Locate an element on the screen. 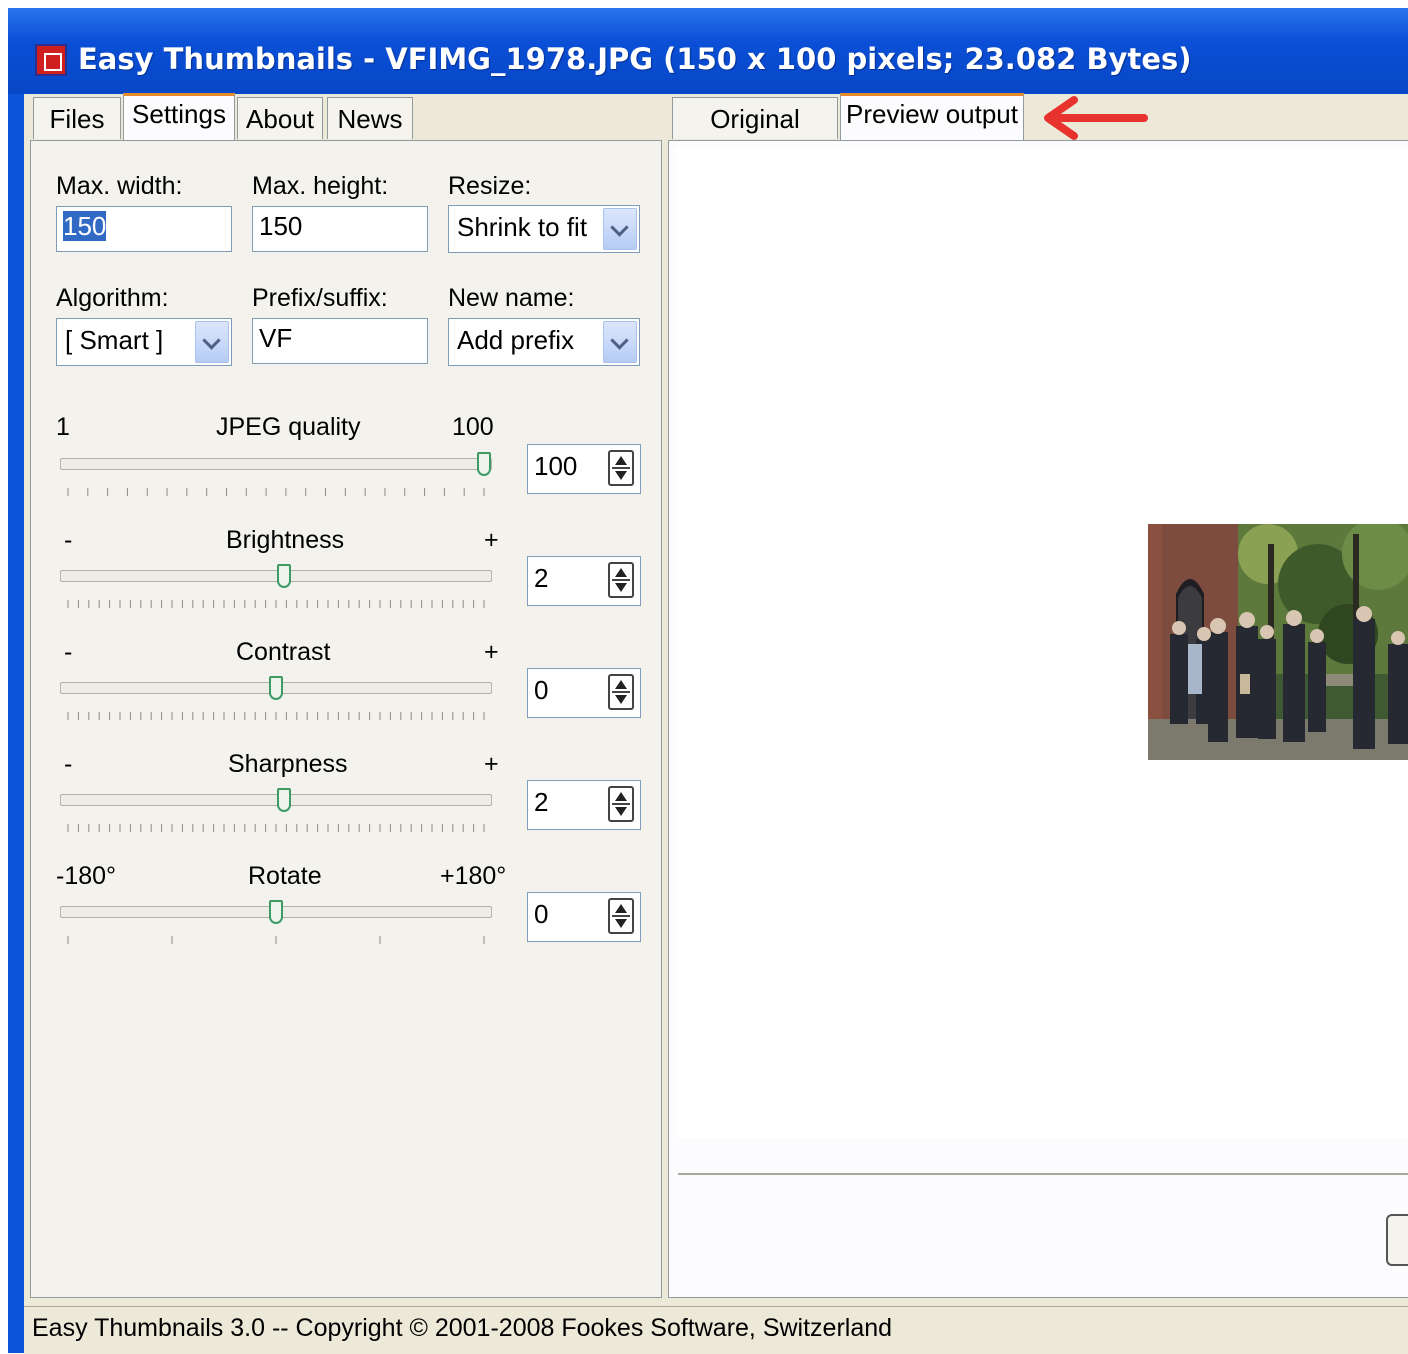 The image size is (1408, 1354). prefix-suffix-input: VF is located at coordinates (340, 341).